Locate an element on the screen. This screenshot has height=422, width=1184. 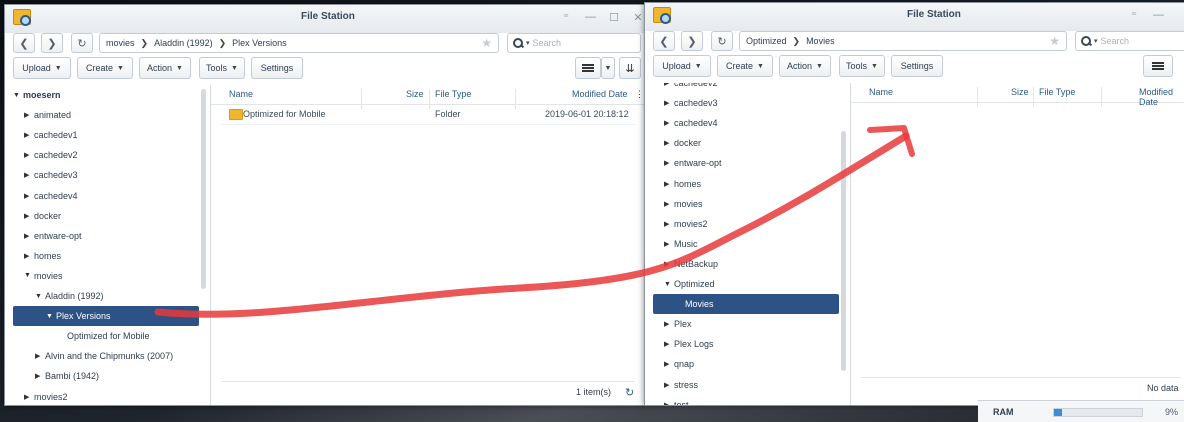
tree-item: ▶ Alvin and the Chipmunks (2007) is located at coordinates (104, 356).